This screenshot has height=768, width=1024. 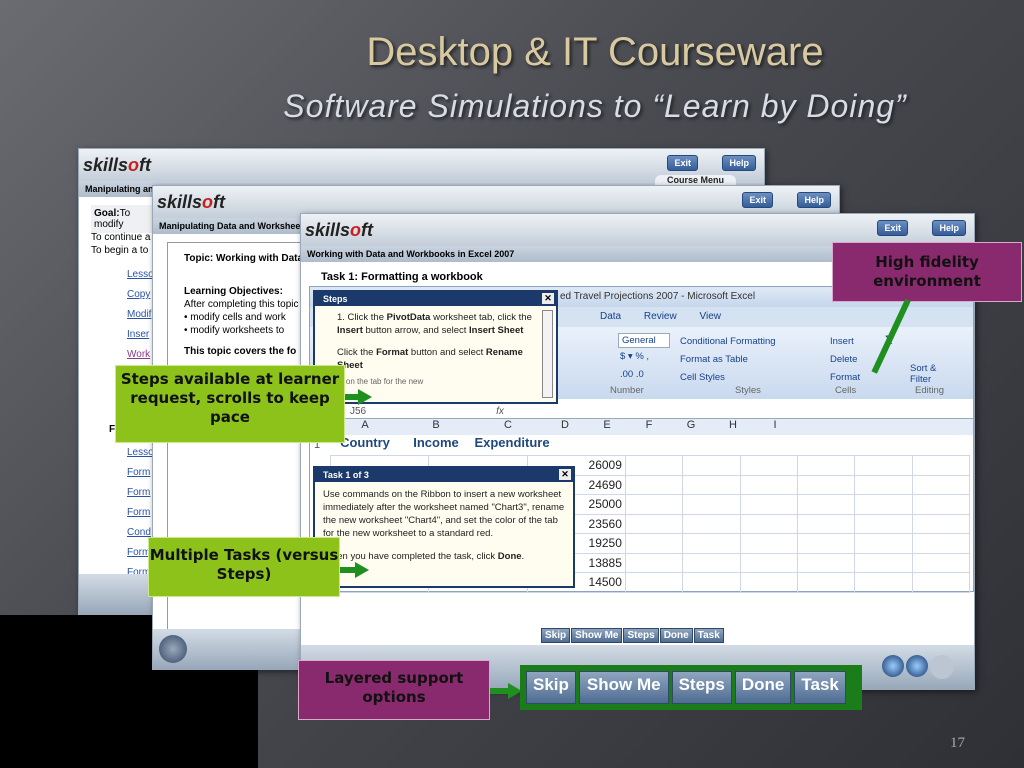 What do you see at coordinates (140, 335) in the screenshot?
I see `lesson-link: Inser` at bounding box center [140, 335].